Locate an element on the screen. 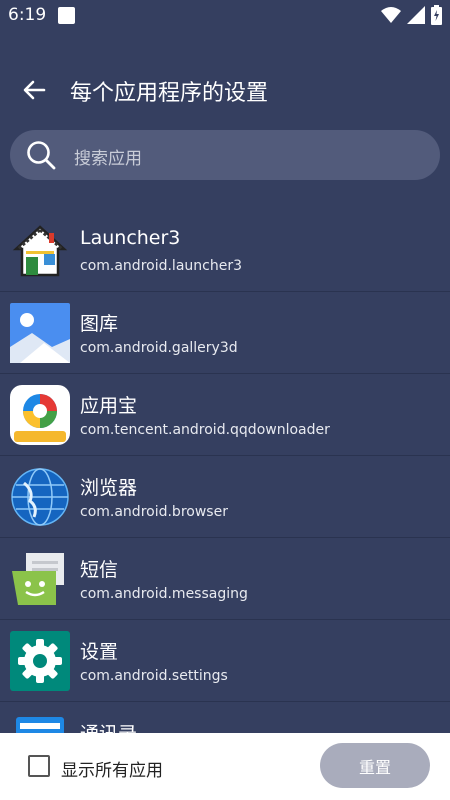 The image size is (450, 800). browser-globe-icon is located at coordinates (40, 497).